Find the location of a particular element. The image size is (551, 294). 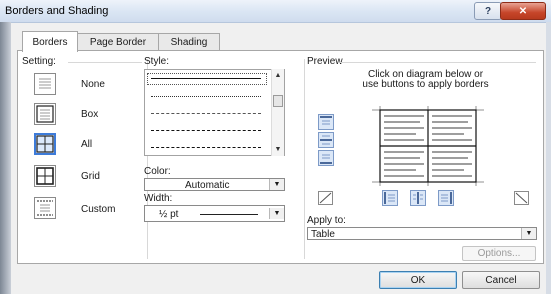

window-title: Borders and Shading is located at coordinates (57, 11).